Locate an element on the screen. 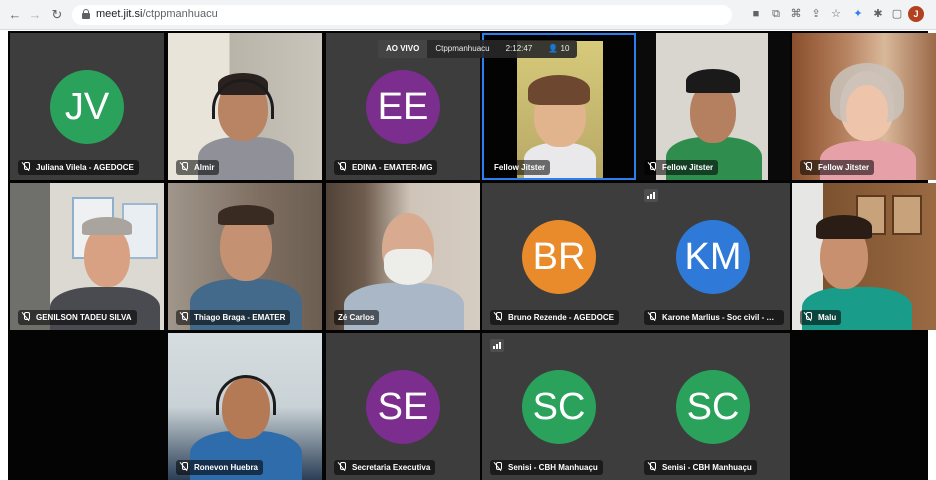  lock-icon is located at coordinates (86, 14).